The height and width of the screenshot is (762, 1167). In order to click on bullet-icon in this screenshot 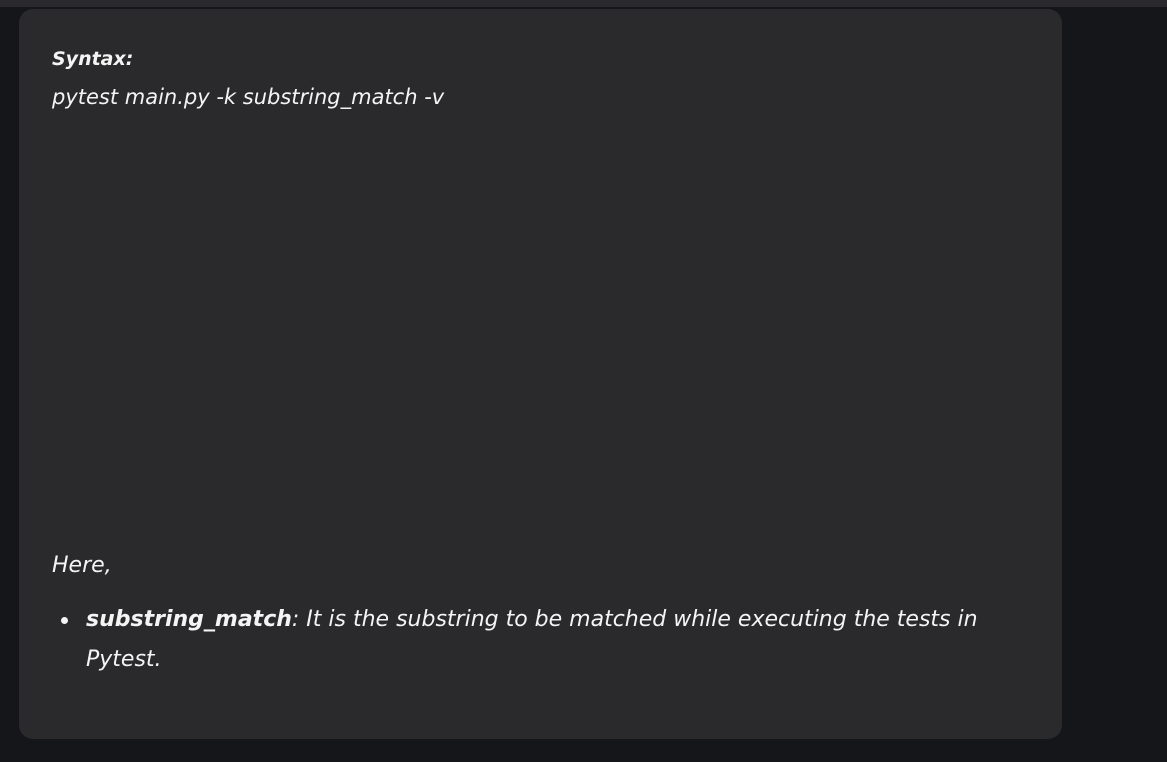, I will do `click(64, 620)`.